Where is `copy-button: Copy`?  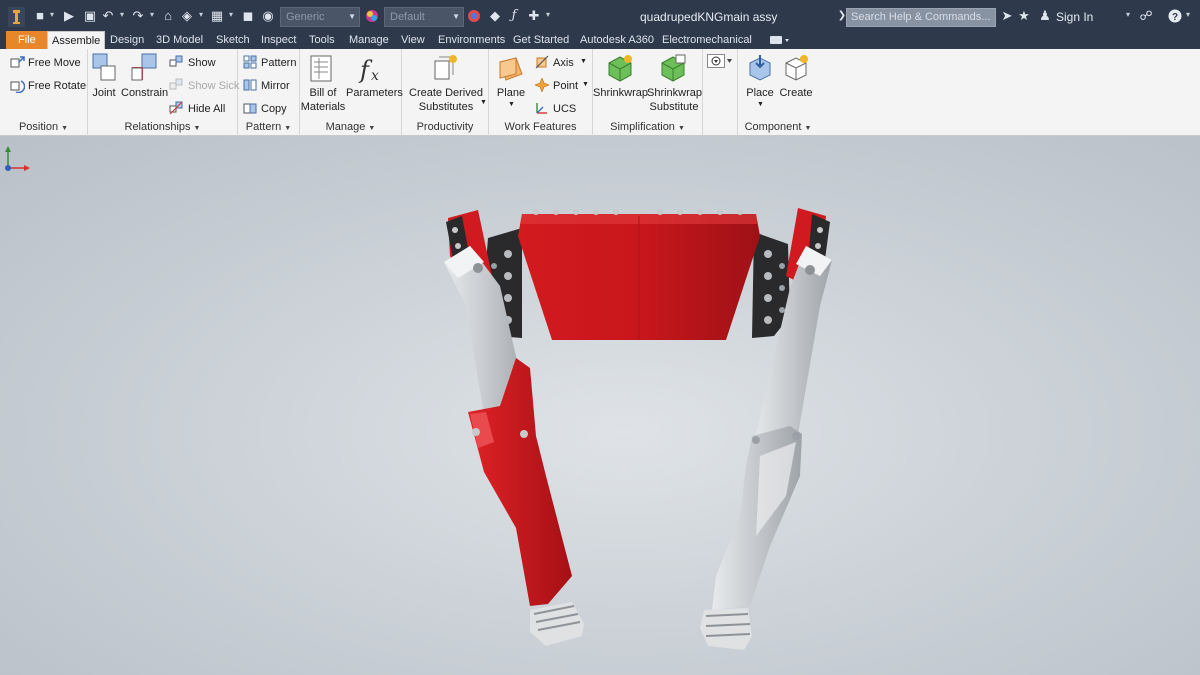 copy-button: Copy is located at coordinates (274, 109).